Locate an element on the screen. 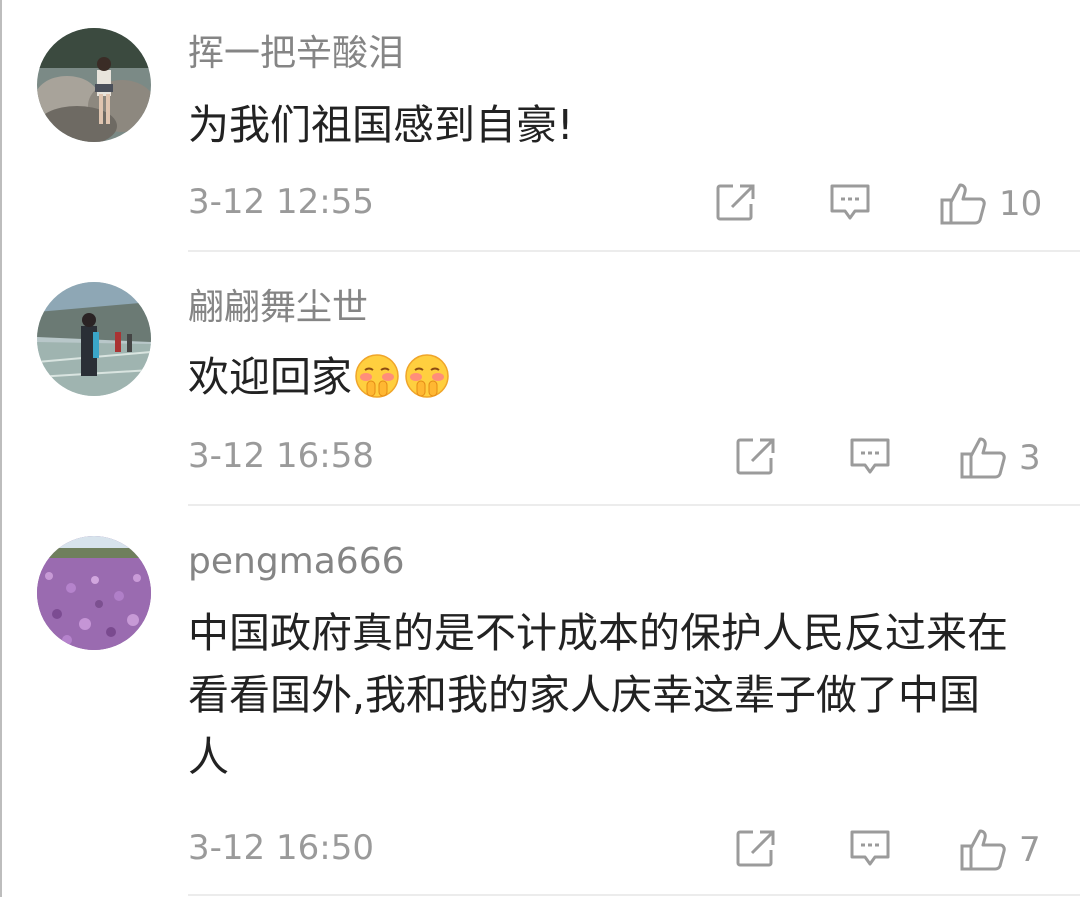 This screenshot has width=1080, height=897. like-button: 10 is located at coordinates (990, 204).